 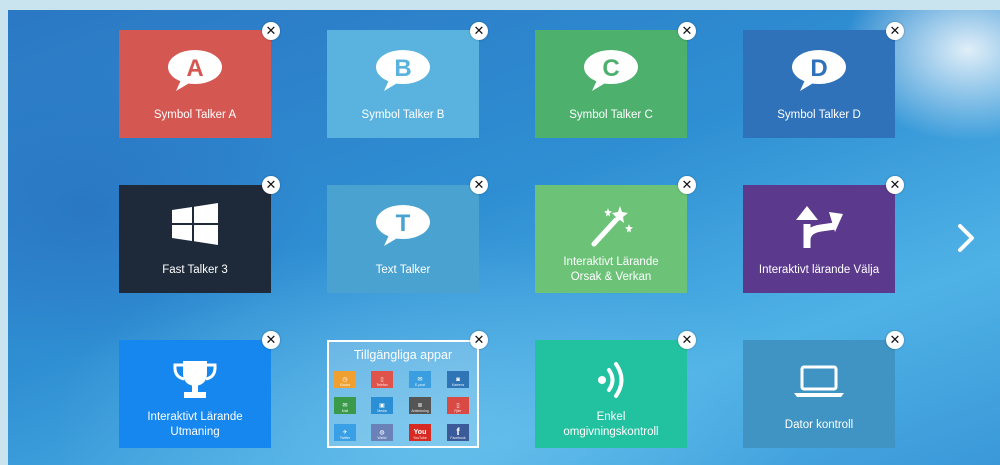 I want to click on speech-bubble-t-icon: T, so click(x=403, y=225).